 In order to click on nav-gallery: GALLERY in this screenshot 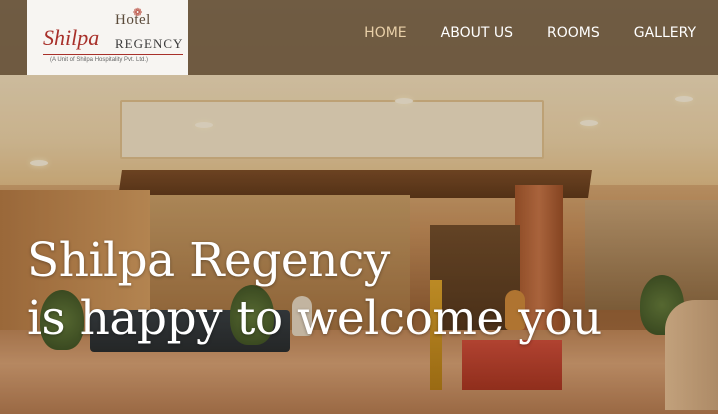, I will do `click(665, 33)`.